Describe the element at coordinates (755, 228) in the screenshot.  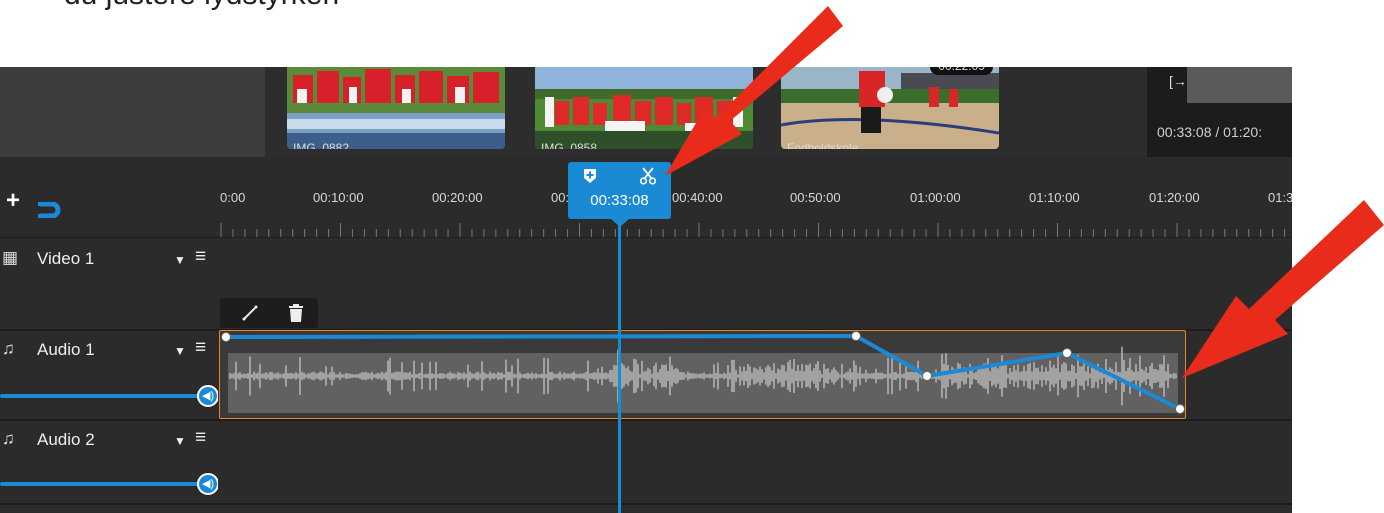
I see `ruler-ticks` at that location.